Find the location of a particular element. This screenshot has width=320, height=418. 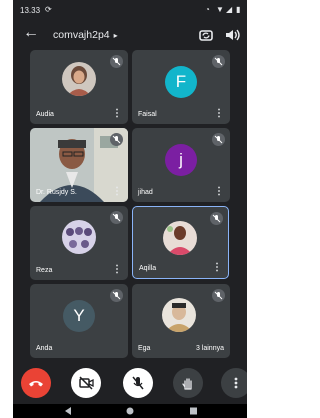

participant-tile-anda: Y Anda is located at coordinates (79, 321).